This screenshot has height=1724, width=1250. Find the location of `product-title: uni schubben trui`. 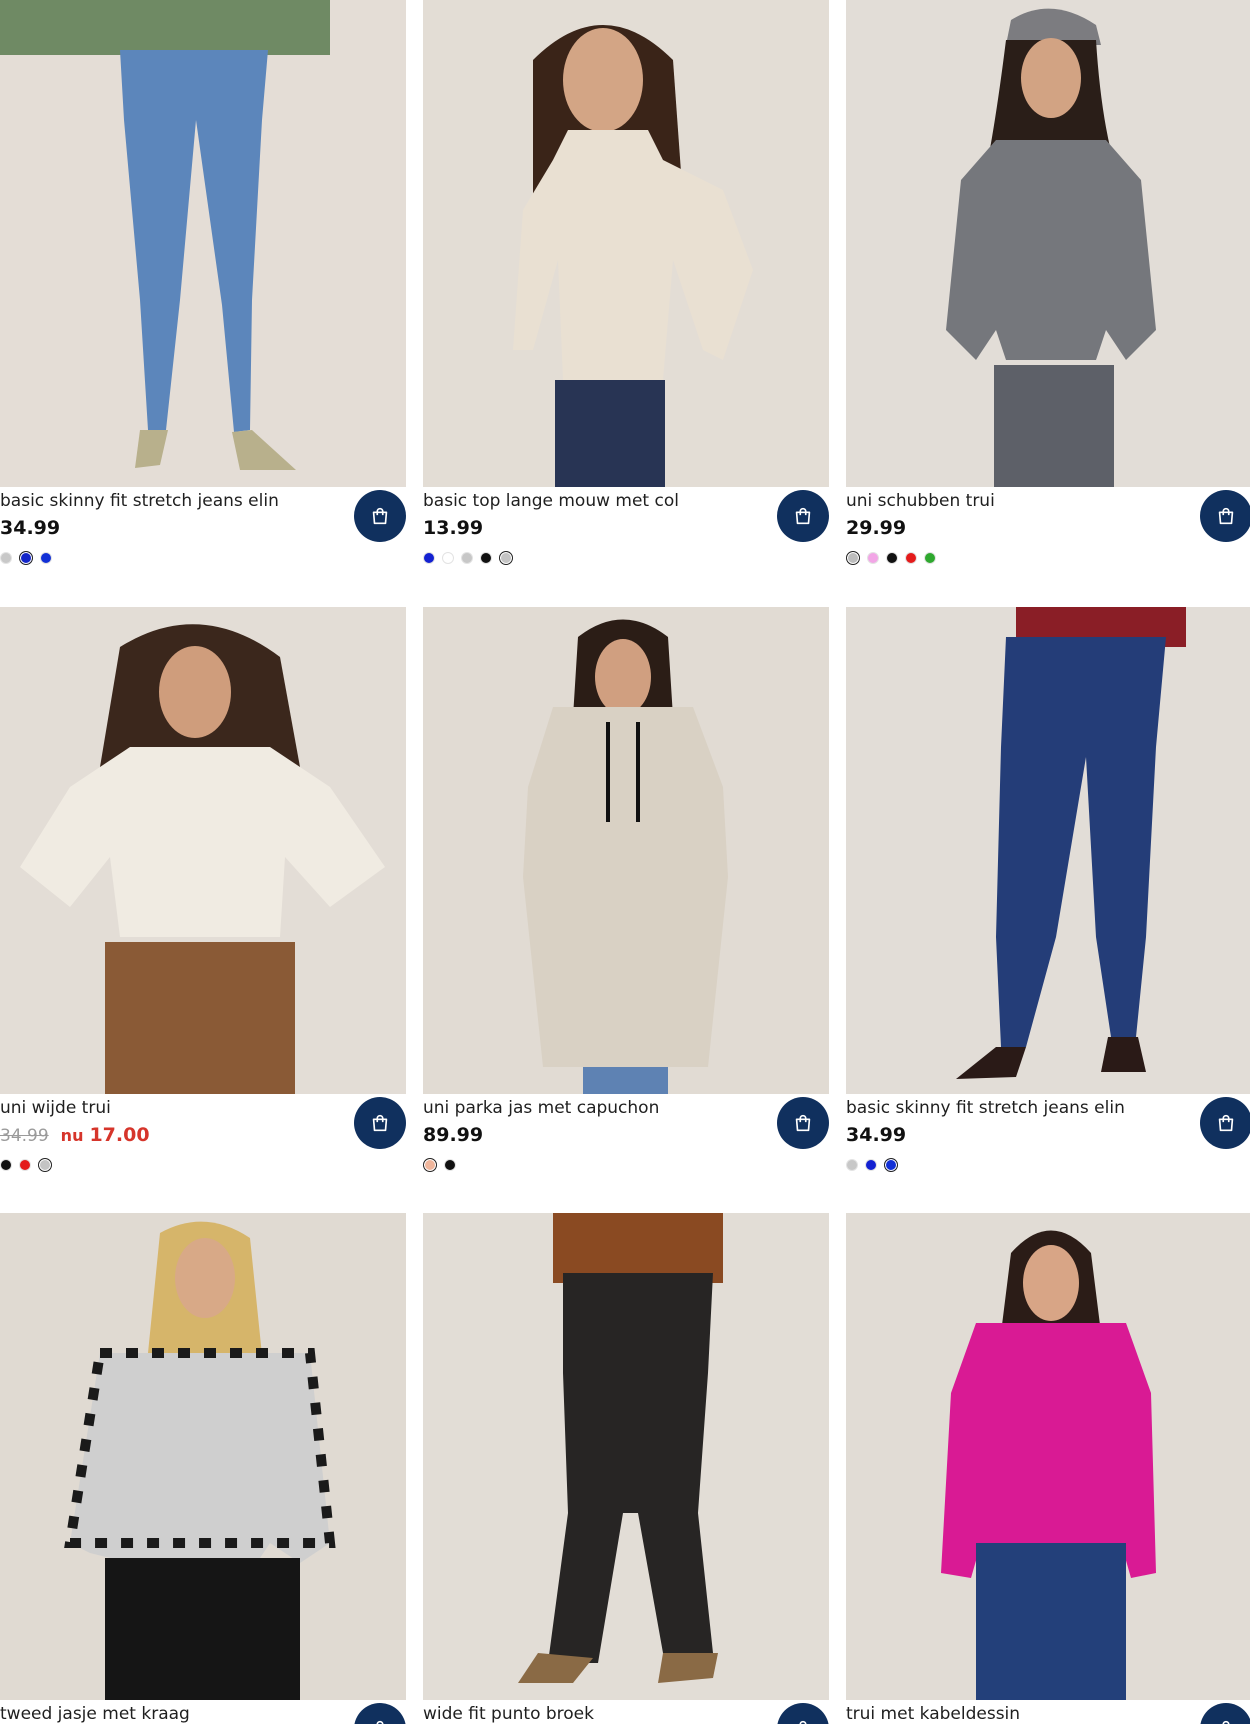

product-title: uni schubben trui is located at coordinates (1018, 501).